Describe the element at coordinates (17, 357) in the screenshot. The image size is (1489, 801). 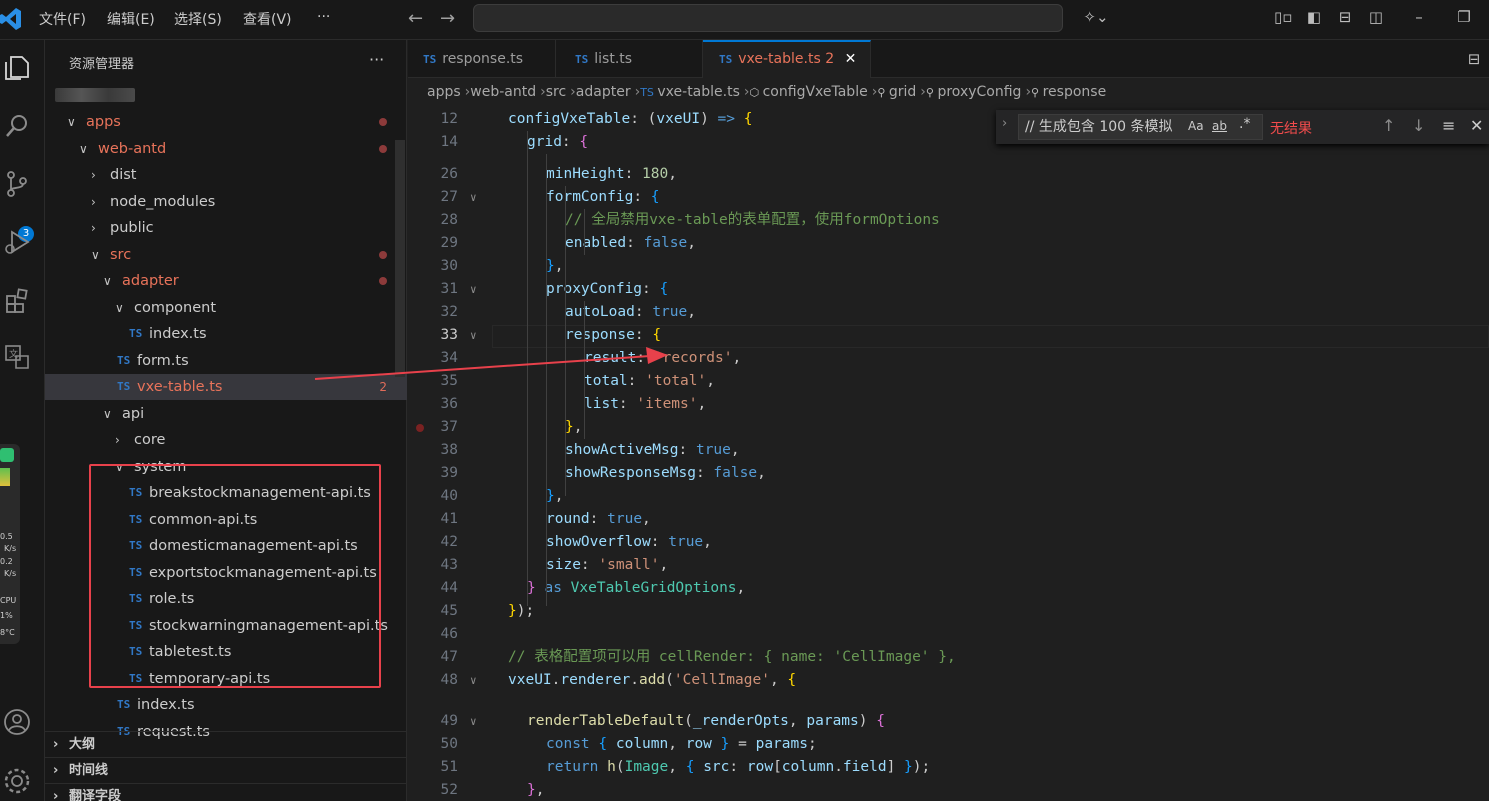
I see `translate-icon: 文` at that location.